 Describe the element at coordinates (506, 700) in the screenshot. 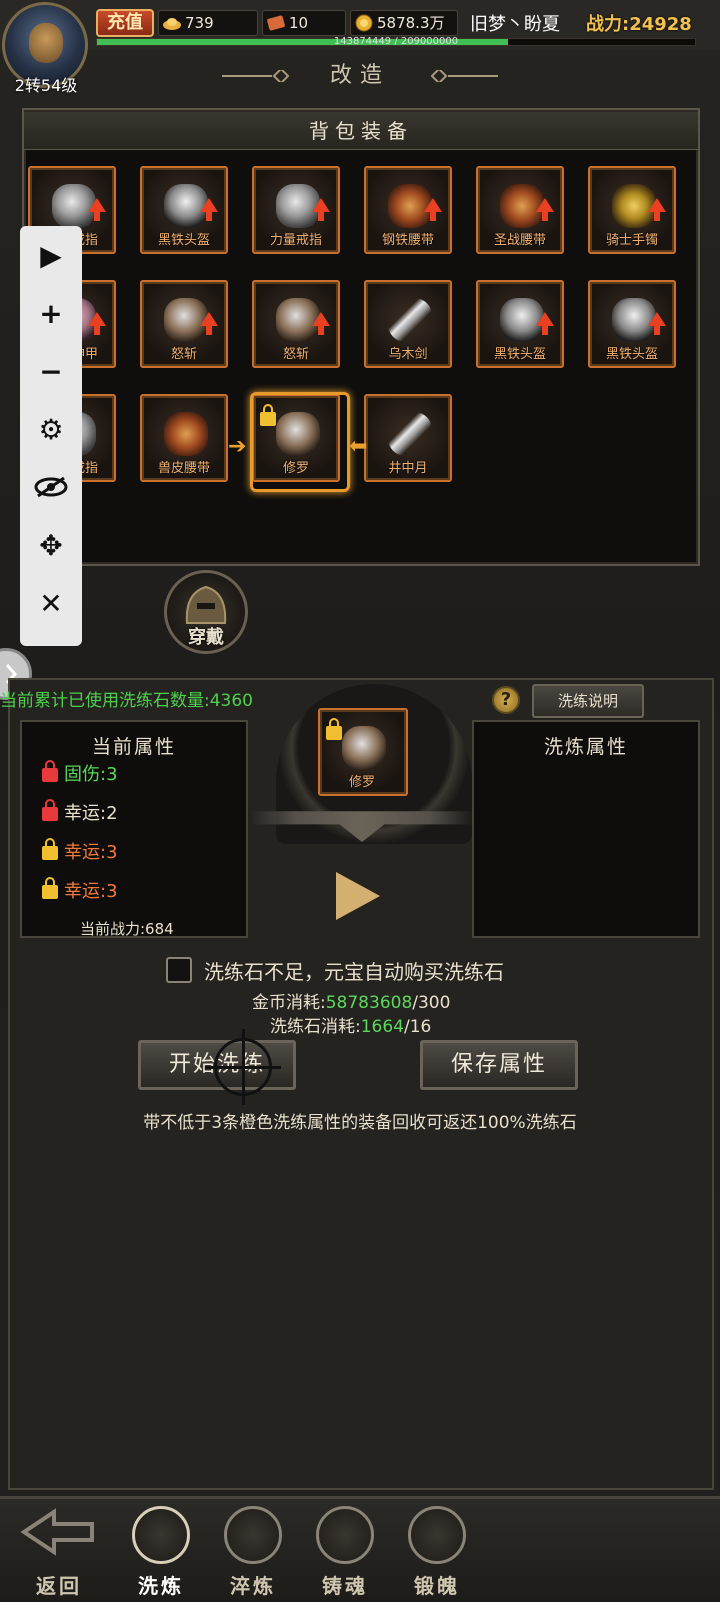

I see `help-button: ?` at that location.